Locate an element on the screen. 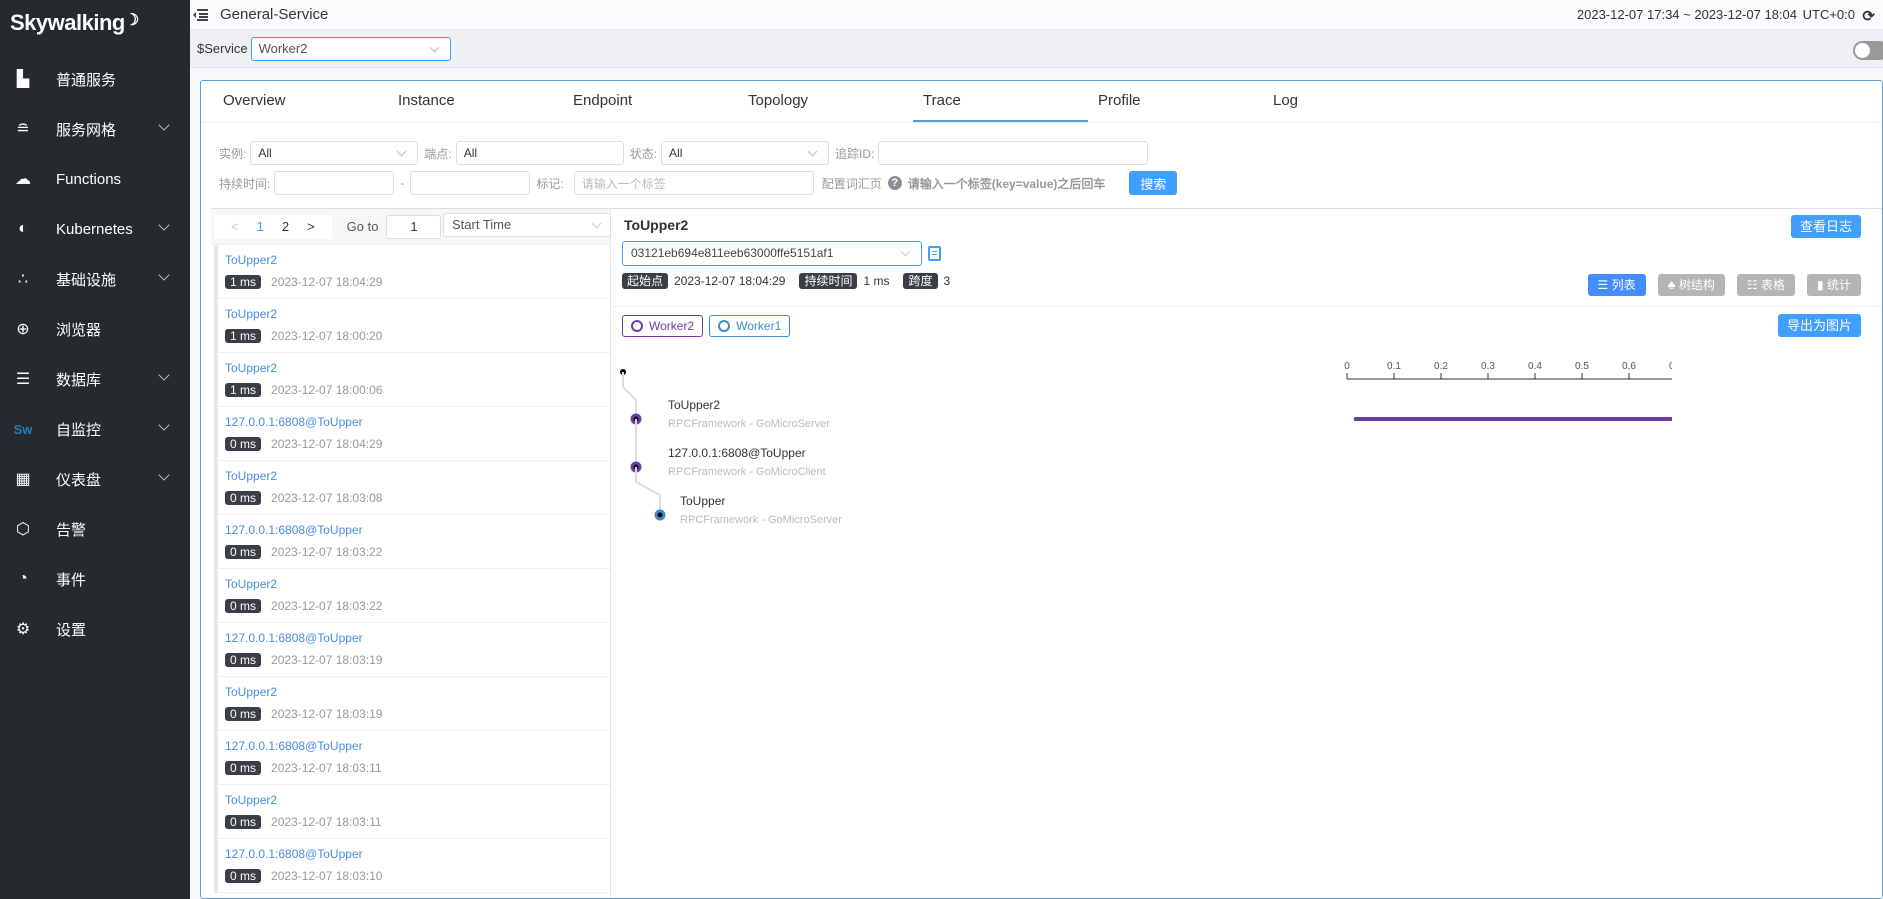 Image resolution: width=1883 pixels, height=899 pixels. trace-list-item: ToUpper2 1 ms 2023-12-07 18:00:06 is located at coordinates (412, 380).